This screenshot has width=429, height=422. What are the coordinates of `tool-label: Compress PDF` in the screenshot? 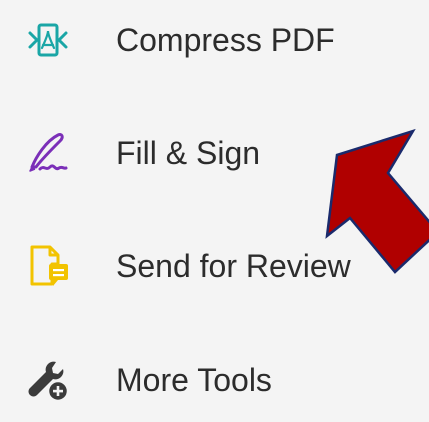 It's located at (225, 40).